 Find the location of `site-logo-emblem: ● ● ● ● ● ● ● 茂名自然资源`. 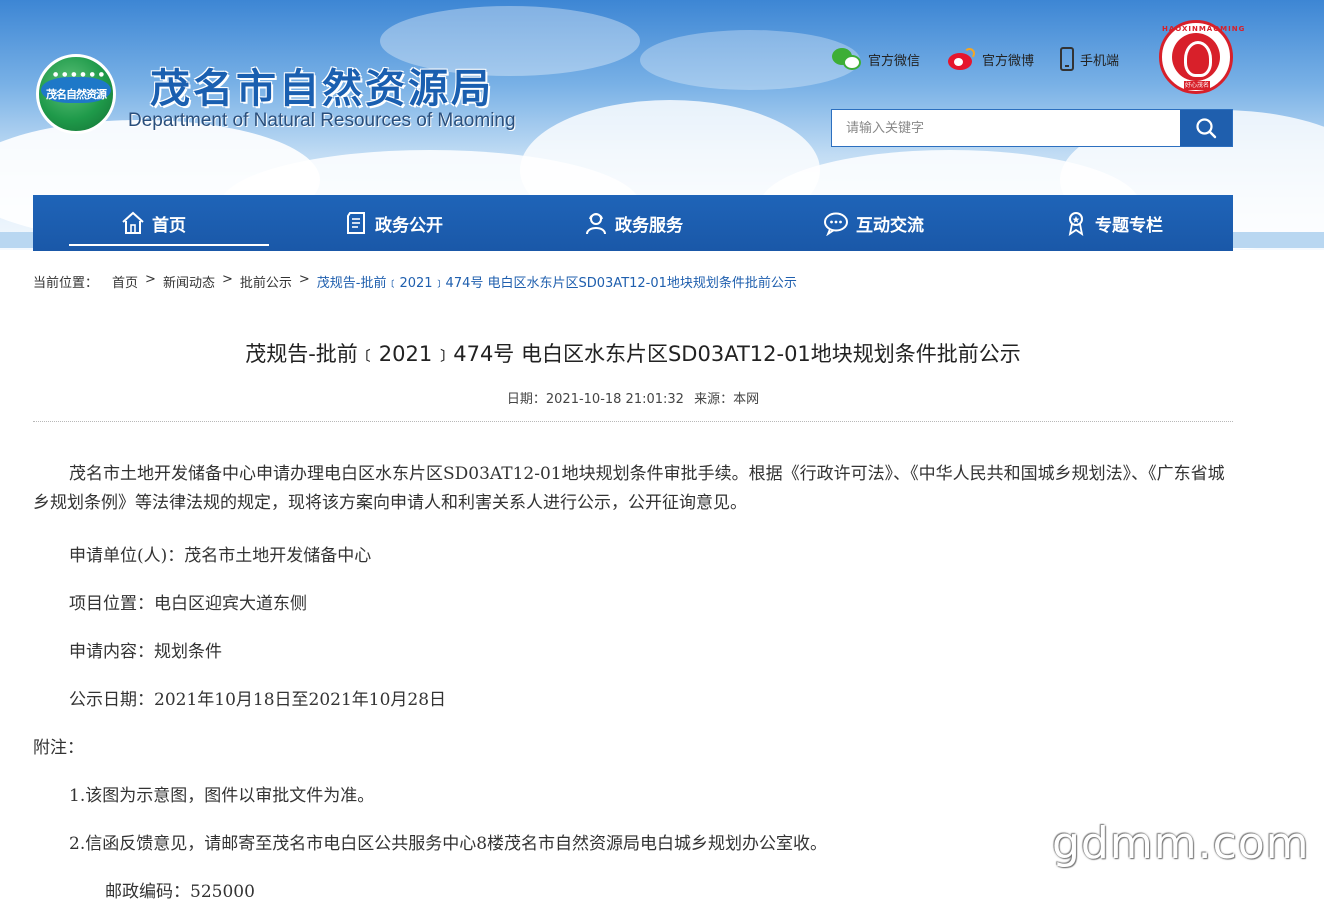

site-logo-emblem: ● ● ● ● ● ● ● 茂名自然资源 is located at coordinates (76, 94).